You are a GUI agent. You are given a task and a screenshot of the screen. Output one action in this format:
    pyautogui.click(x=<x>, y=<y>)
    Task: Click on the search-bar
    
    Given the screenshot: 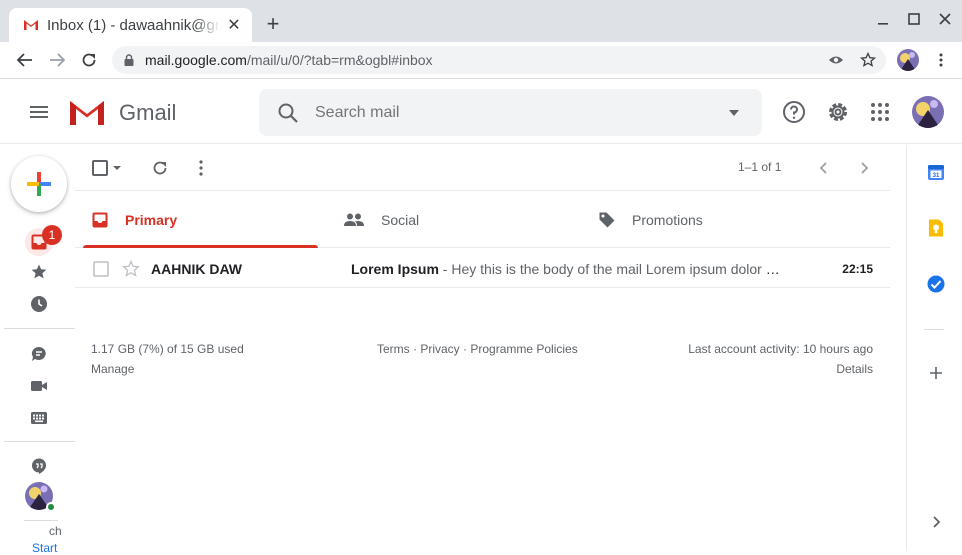 What is the action you would take?
    pyautogui.click(x=510, y=112)
    